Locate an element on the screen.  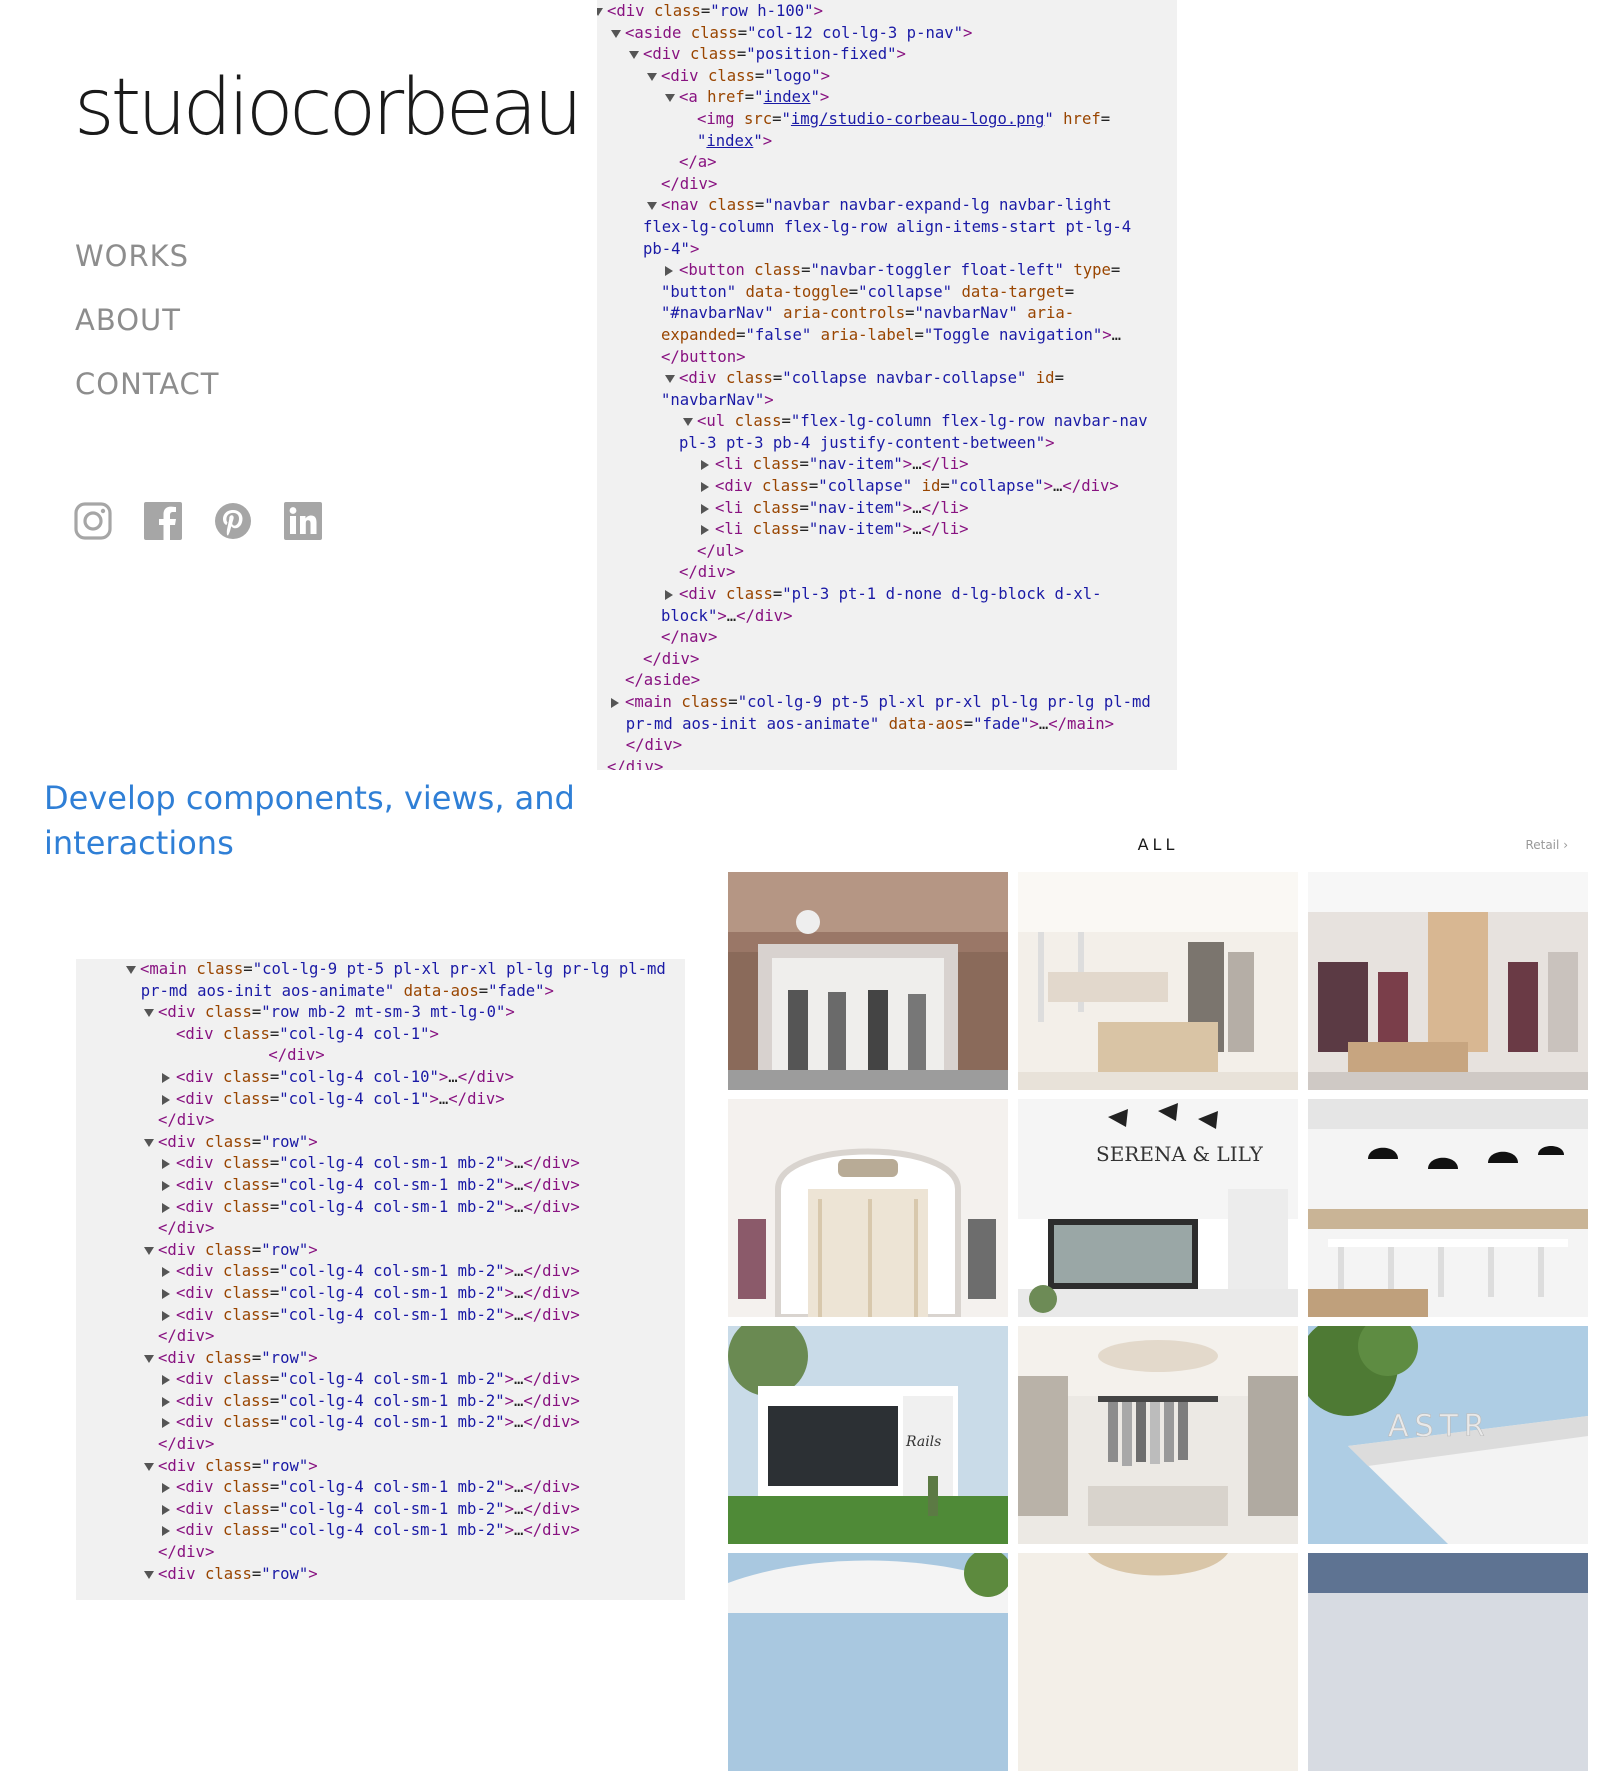
devtools-node-line: <div class="position-fixed"> is located at coordinates (887, 55).